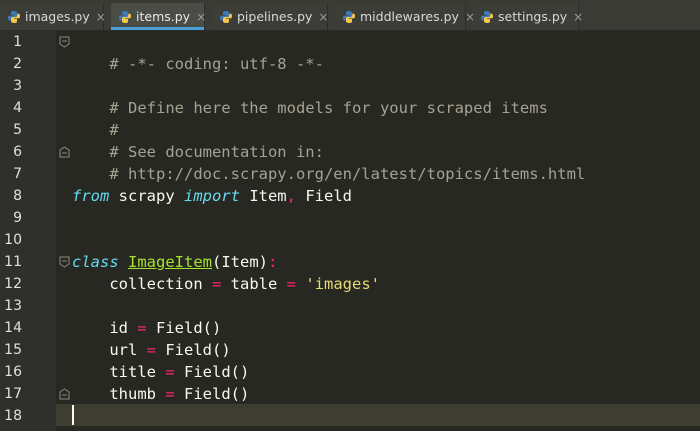 The width and height of the screenshot is (700, 431). I want to click on class-name: ImageItem, so click(170, 262).